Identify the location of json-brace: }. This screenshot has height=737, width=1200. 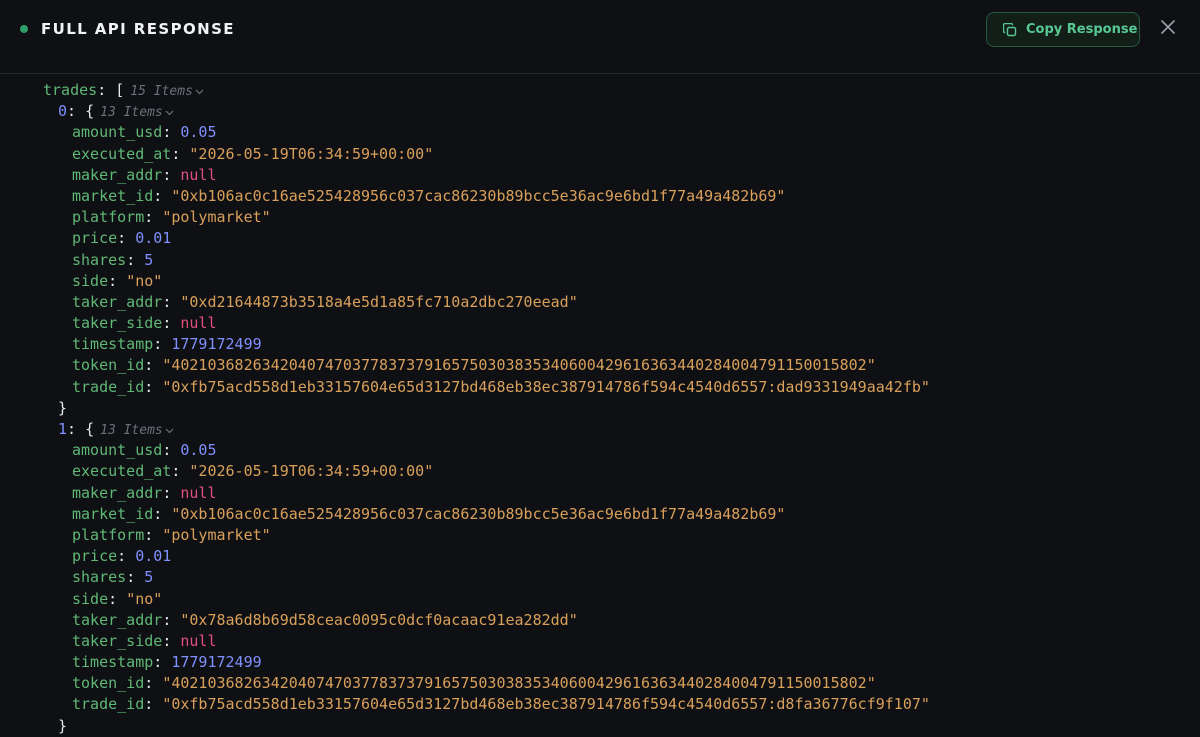
(63, 725).